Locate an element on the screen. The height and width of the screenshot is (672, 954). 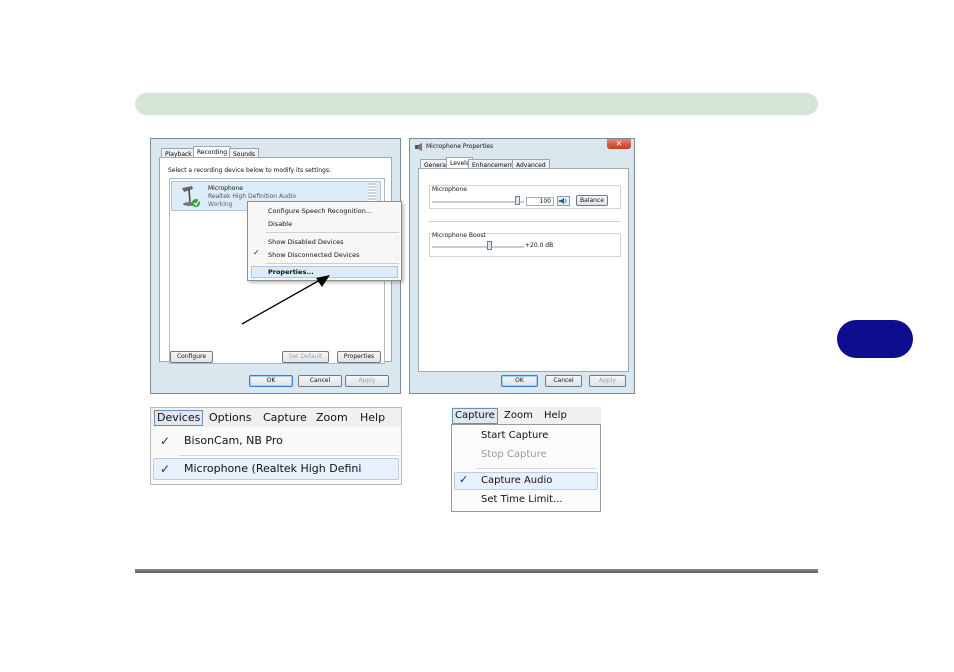
set-default-button: Set Default is located at coordinates (305, 357).